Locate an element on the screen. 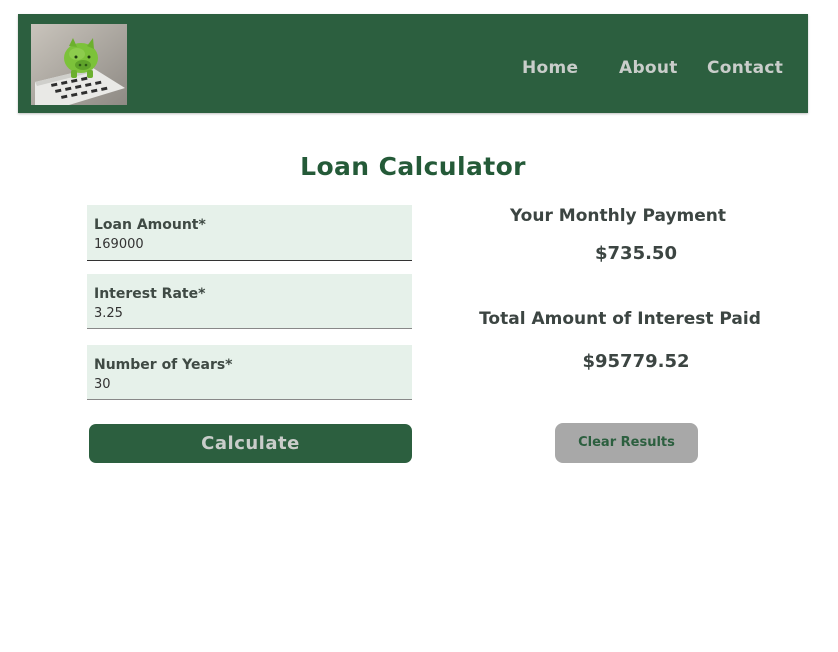 The height and width of the screenshot is (652, 838). page-title: Loan Calculator is located at coordinates (413, 166).